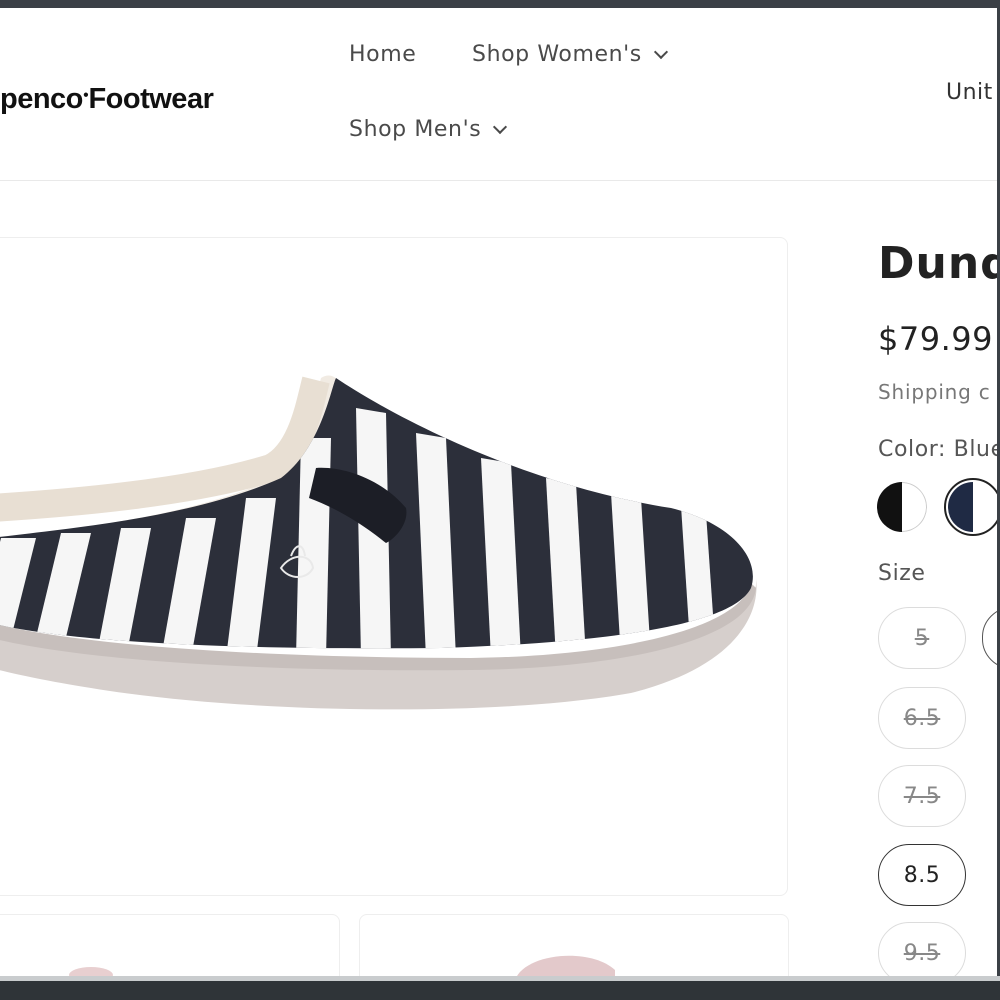  What do you see at coordinates (939, 449) in the screenshot?
I see `color-label: Color: Blue` at bounding box center [939, 449].